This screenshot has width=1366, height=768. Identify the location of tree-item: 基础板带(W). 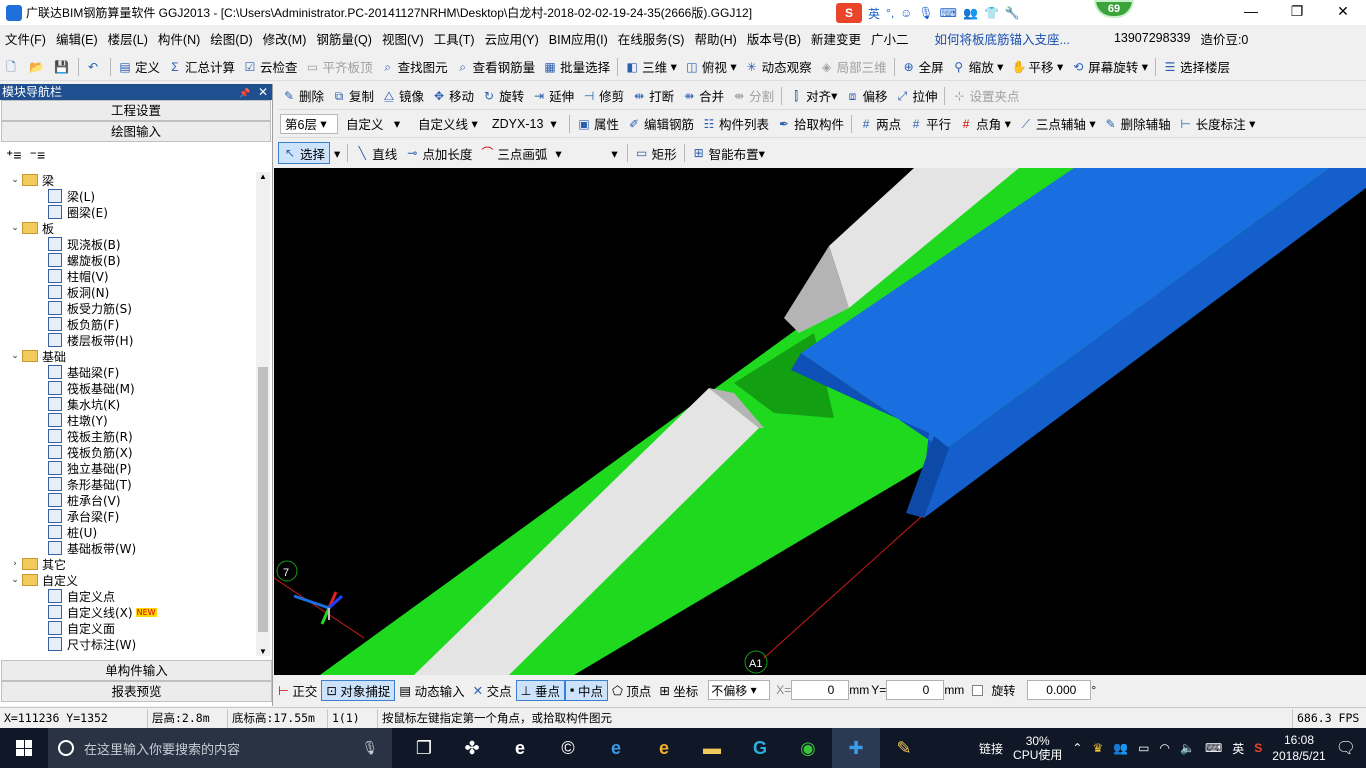
(128, 548).